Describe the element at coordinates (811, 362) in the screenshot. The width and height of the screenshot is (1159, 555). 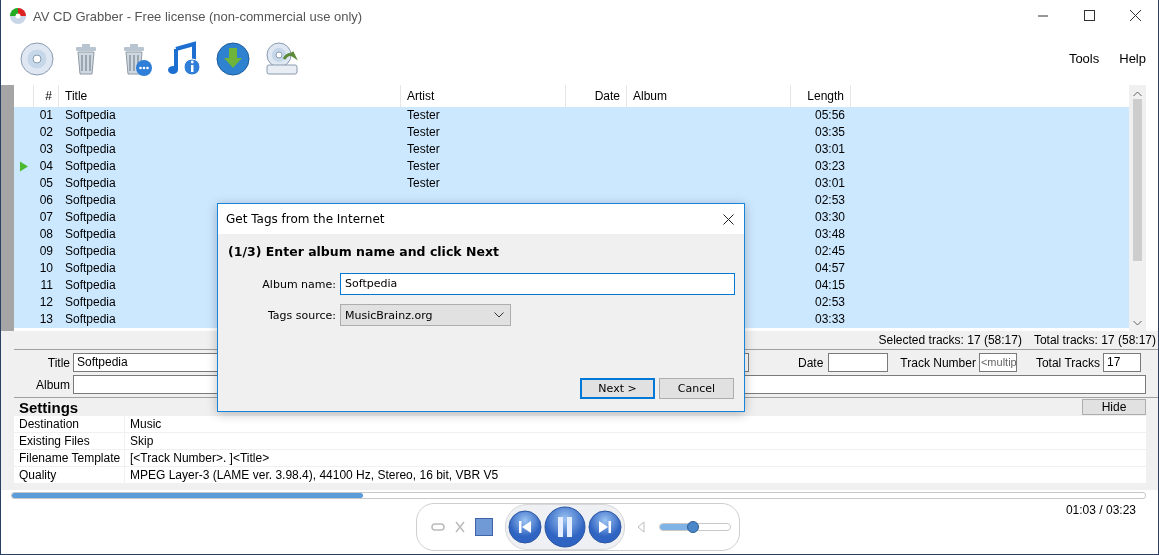
I see `field-label: Date` at that location.